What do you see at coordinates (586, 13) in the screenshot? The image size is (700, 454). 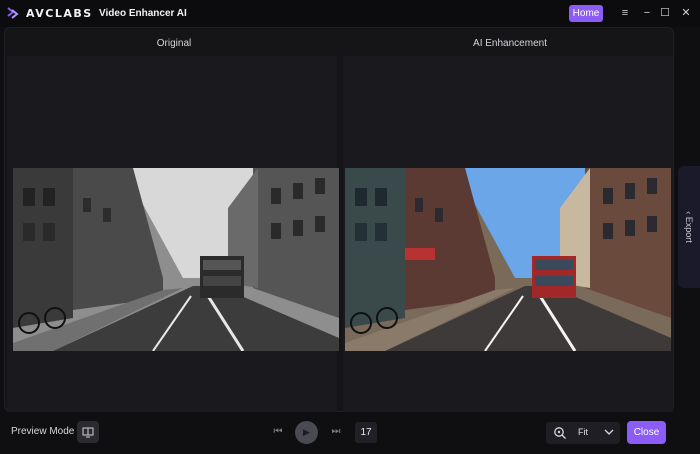 I see `home-button: Home` at bounding box center [586, 13].